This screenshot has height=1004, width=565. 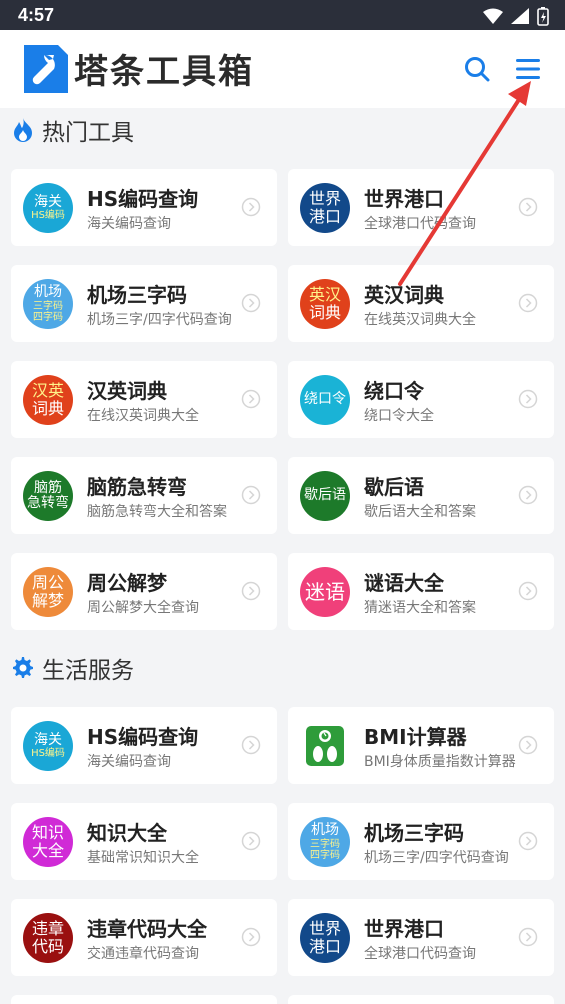 I want to click on status-icons, so click(x=516, y=16).